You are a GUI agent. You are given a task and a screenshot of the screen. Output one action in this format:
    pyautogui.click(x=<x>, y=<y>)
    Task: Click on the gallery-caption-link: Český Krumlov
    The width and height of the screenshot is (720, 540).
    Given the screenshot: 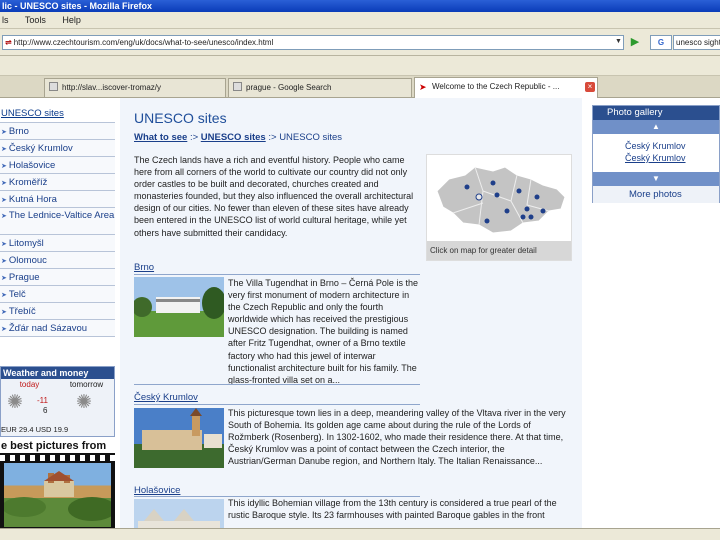 What is the action you would take?
    pyautogui.click(x=672, y=158)
    